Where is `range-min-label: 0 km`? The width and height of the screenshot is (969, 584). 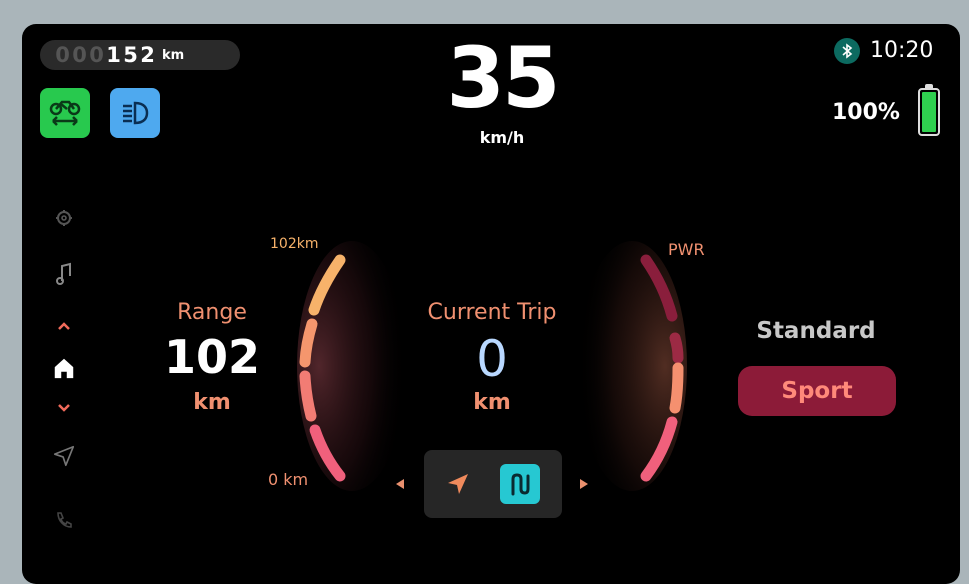
range-min-label: 0 km is located at coordinates (288, 479).